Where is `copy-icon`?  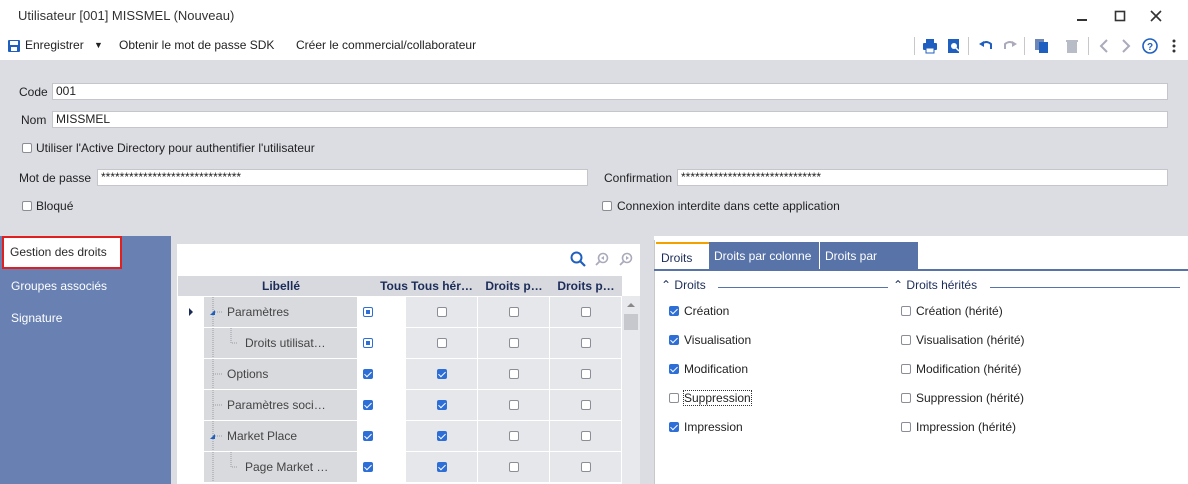 copy-icon is located at coordinates (1042, 46).